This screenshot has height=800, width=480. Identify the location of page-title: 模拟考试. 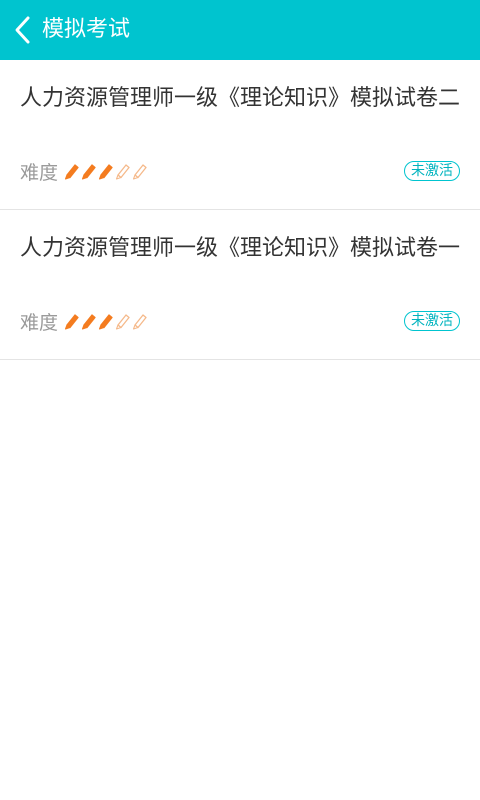
(86, 29).